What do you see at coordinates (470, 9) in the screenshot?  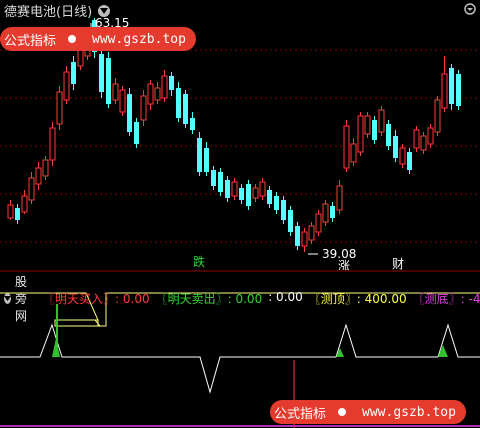 I see `settings-gear-icon` at bounding box center [470, 9].